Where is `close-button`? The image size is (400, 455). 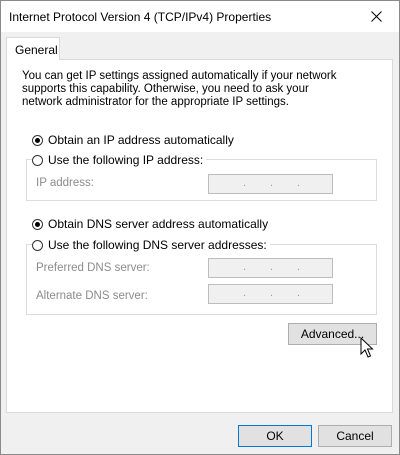
close-button is located at coordinates (376, 16).